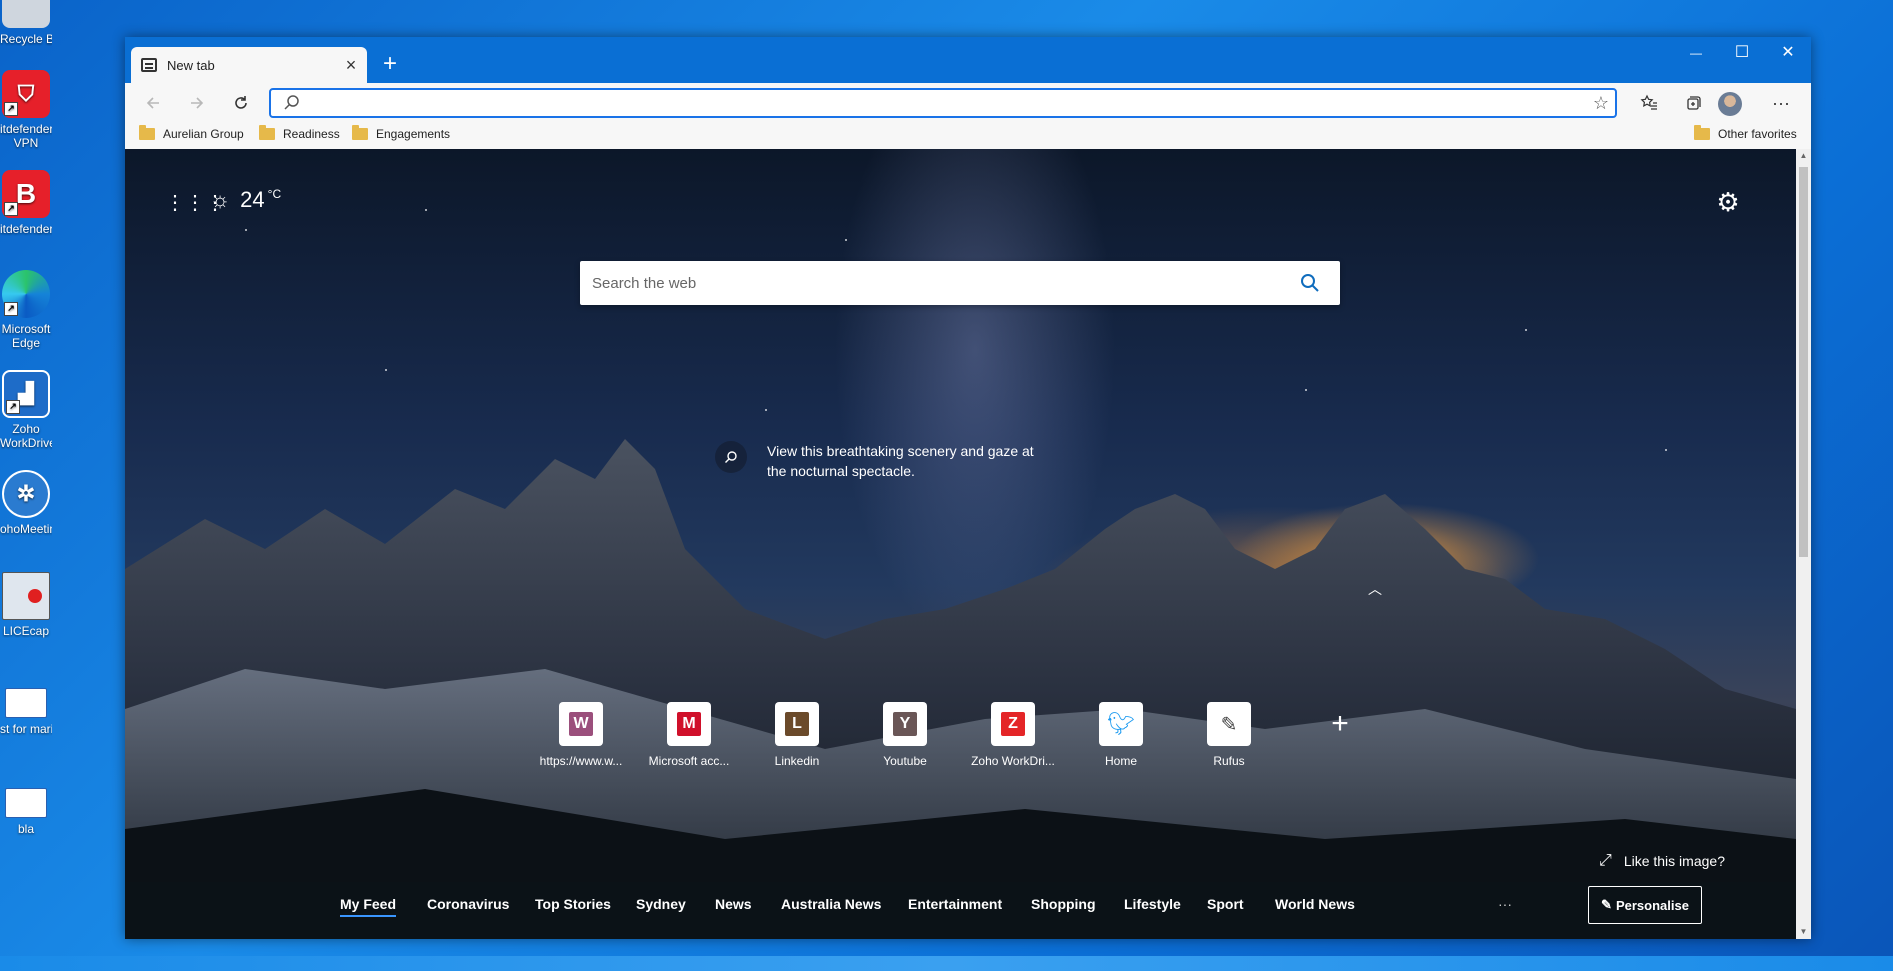  I want to click on forward-button, so click(197, 103).